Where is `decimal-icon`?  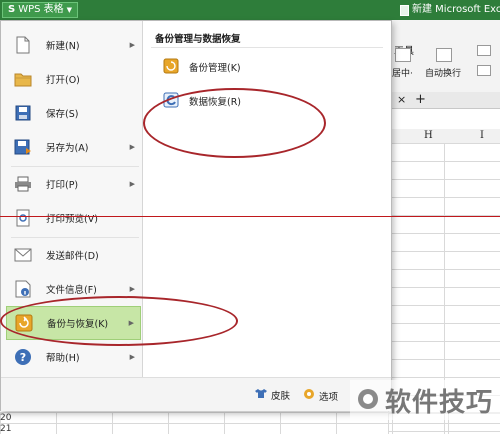 decimal-icon is located at coordinates (484, 70).